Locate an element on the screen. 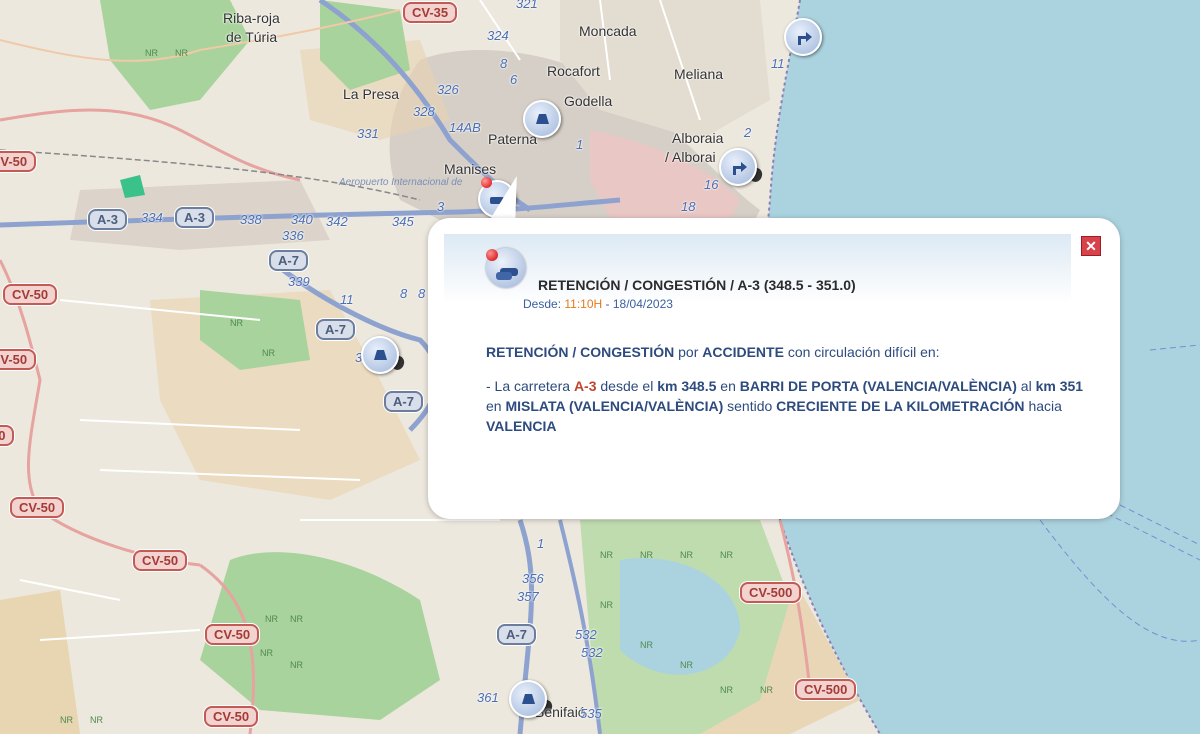 The image size is (1200, 734). text-prefix: - La carretera is located at coordinates (528, 386).